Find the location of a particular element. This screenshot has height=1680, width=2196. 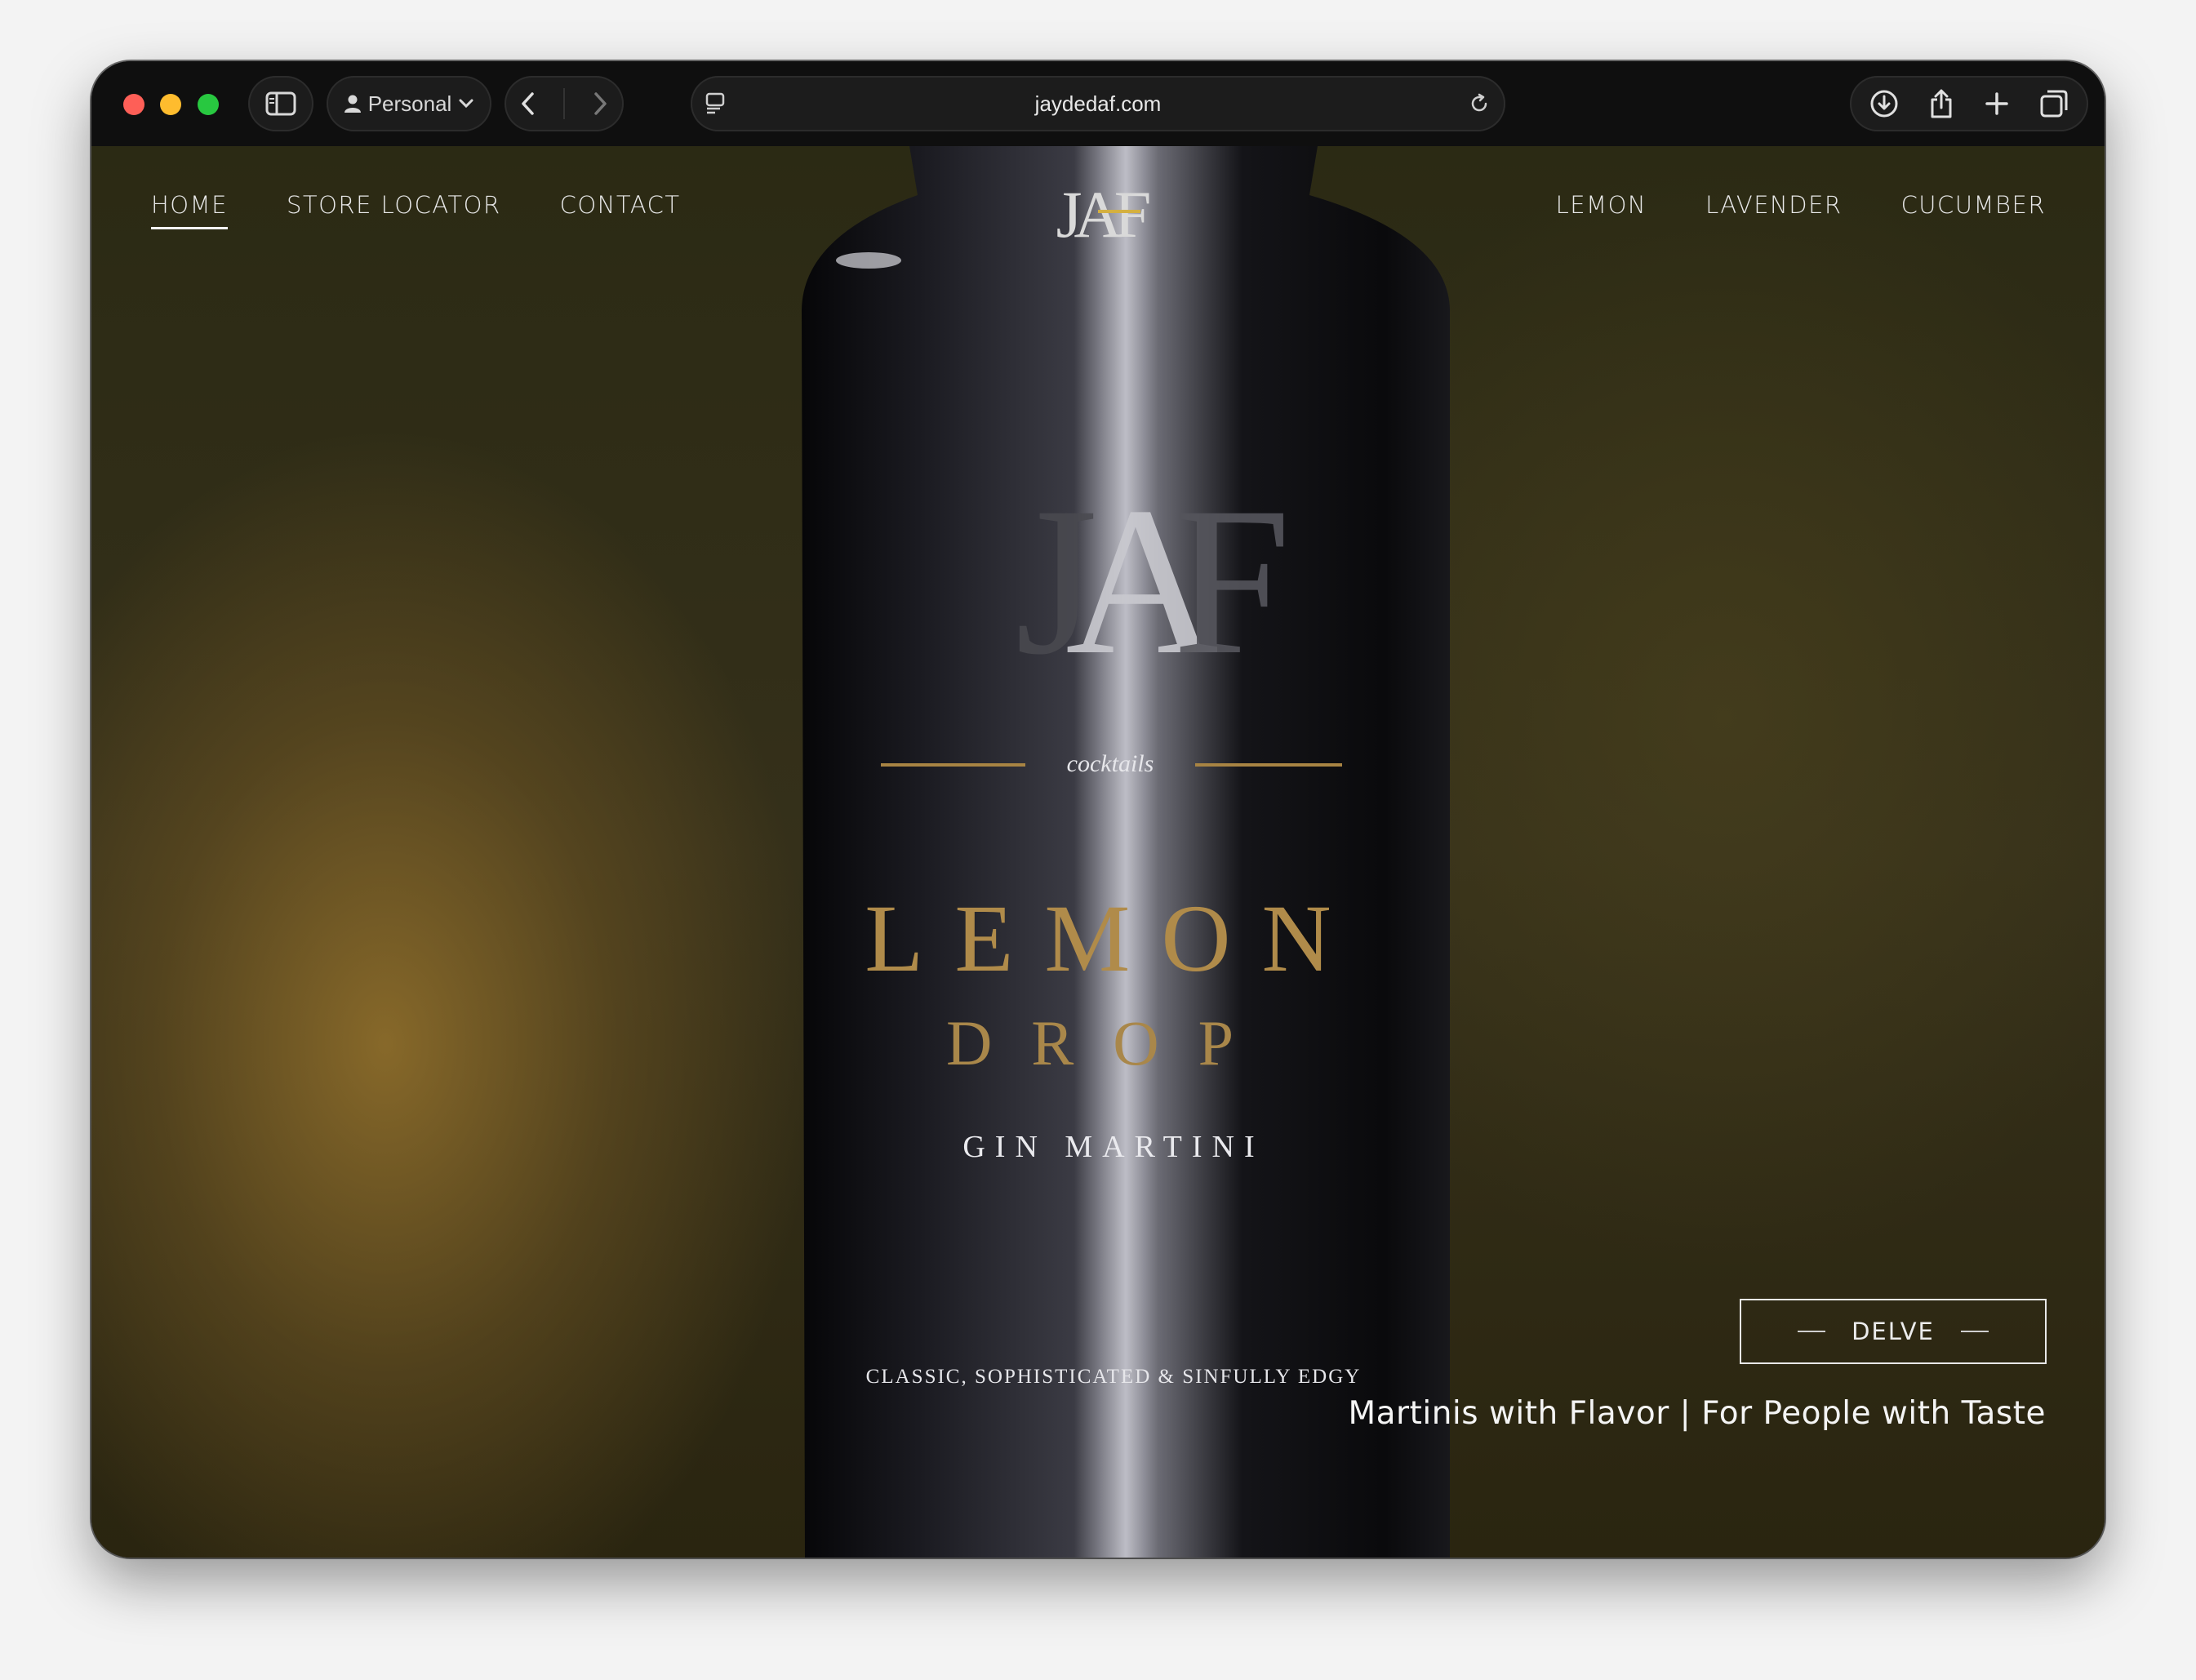

page-icon is located at coordinates (715, 103).